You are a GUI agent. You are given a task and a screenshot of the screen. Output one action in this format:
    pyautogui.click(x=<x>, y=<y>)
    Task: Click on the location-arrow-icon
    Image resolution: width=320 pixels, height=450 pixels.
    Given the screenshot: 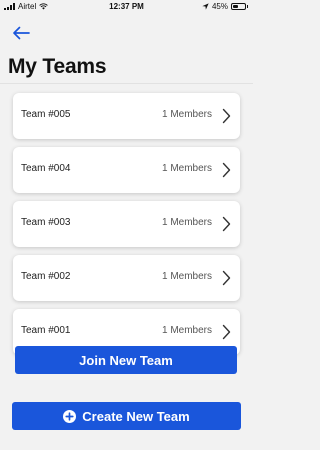 What is the action you would take?
    pyautogui.click(x=205, y=6)
    